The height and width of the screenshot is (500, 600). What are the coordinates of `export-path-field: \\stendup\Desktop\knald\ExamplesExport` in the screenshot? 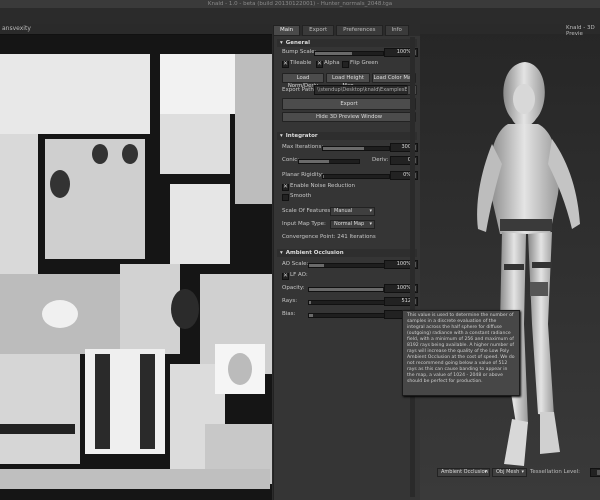 It's located at (361, 90).